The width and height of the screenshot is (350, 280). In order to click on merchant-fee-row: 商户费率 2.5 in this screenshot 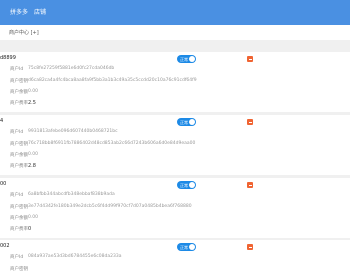, I will do `click(23, 103)`.